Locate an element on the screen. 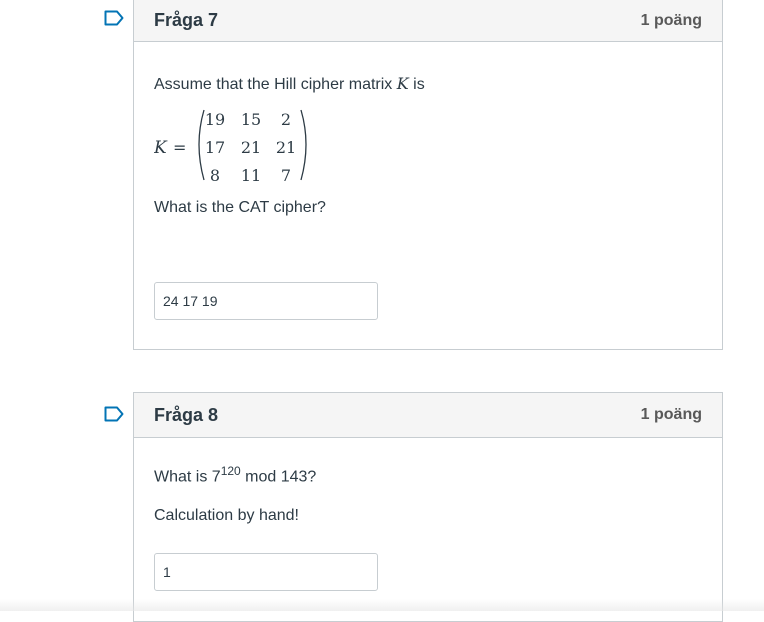  question-note: Calculation by hand! is located at coordinates (226, 515).